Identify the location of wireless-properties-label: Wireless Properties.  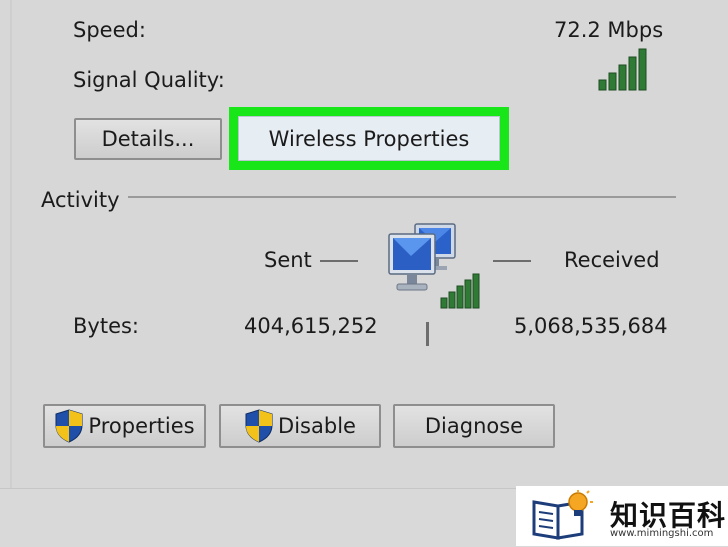
(369, 138).